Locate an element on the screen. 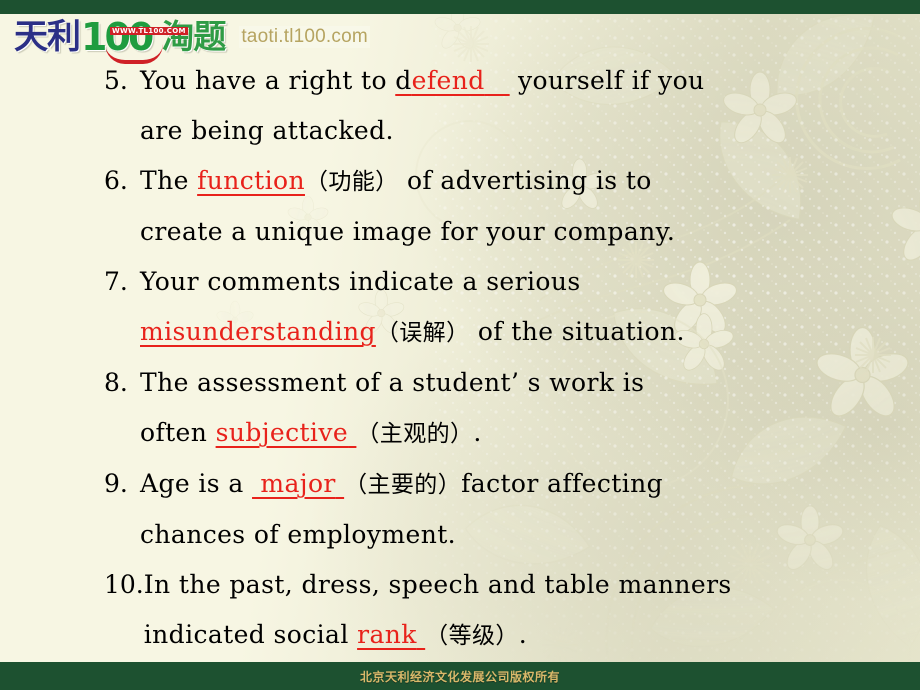  top-accent-bar is located at coordinates (460, 7).